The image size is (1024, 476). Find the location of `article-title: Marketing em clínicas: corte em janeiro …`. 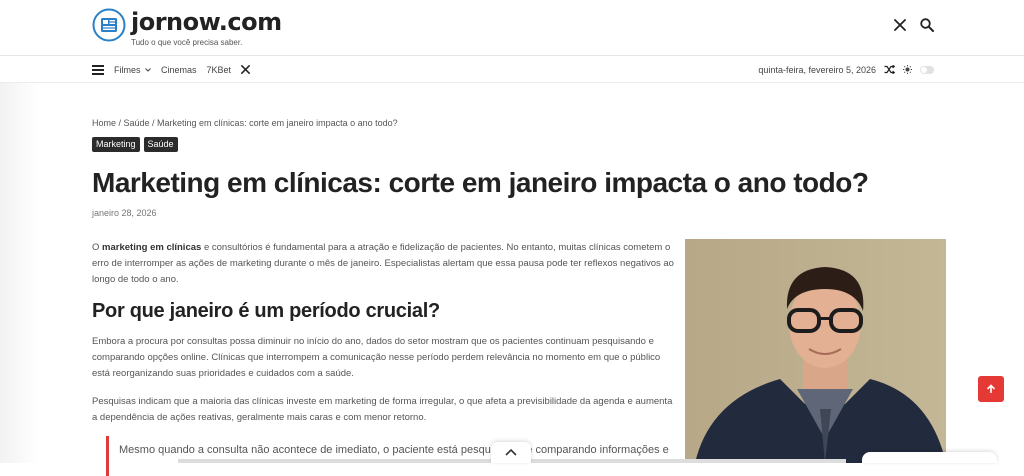

article-title: Marketing em clínicas: corte em janeiro … is located at coordinates (480, 182).